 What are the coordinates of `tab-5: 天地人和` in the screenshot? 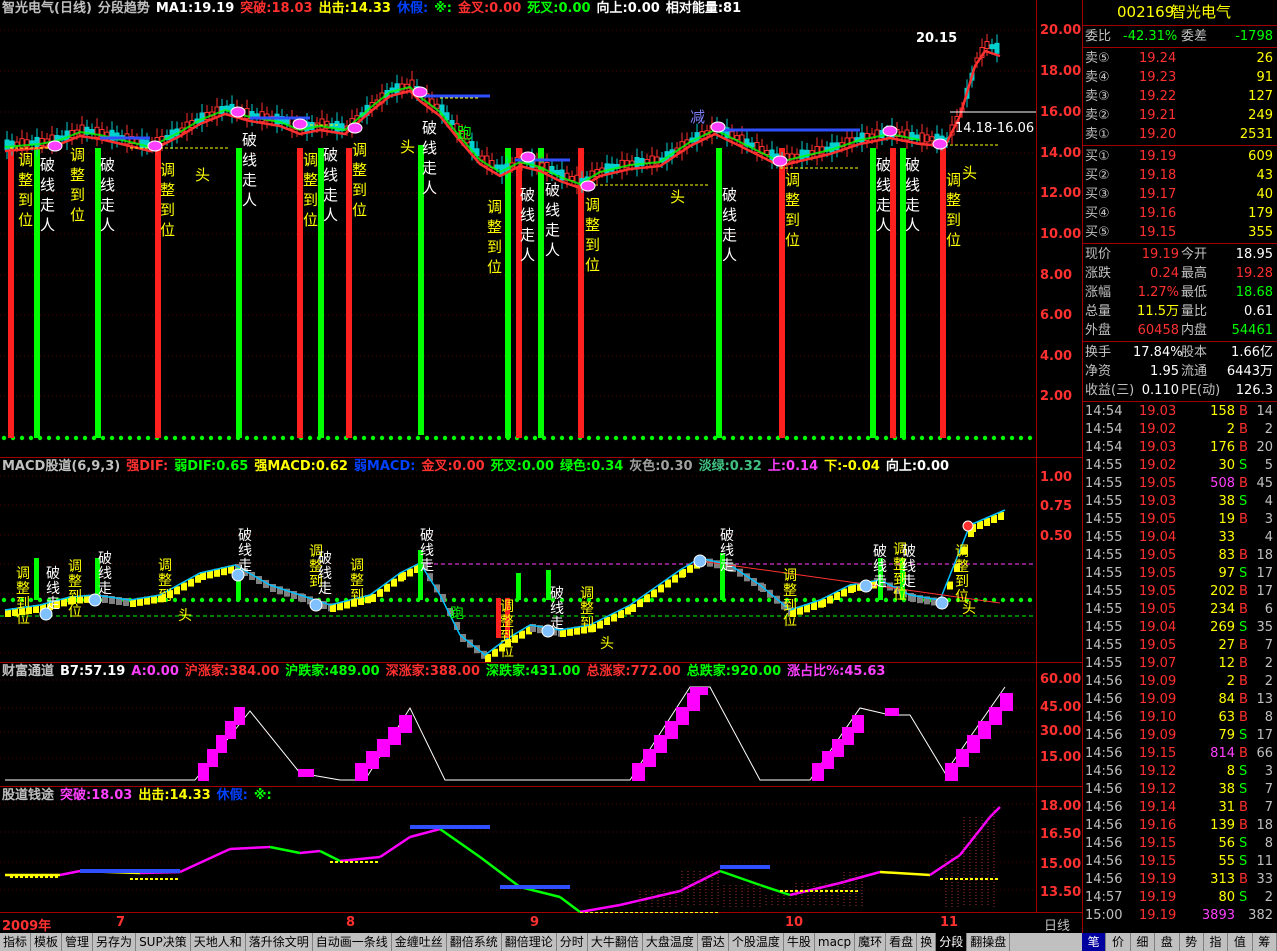 It's located at (218, 942).